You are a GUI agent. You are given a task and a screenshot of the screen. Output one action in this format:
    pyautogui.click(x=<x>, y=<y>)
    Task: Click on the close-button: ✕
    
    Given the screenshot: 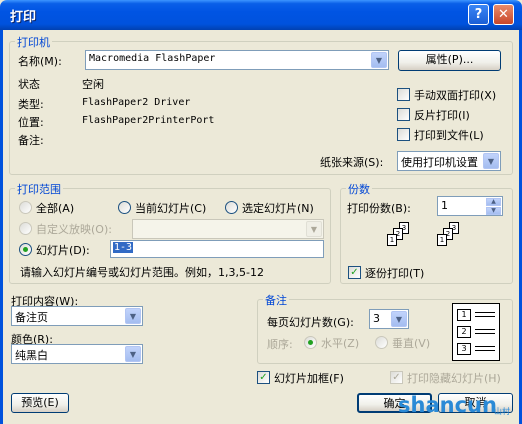 What is the action you would take?
    pyautogui.click(x=503, y=14)
    